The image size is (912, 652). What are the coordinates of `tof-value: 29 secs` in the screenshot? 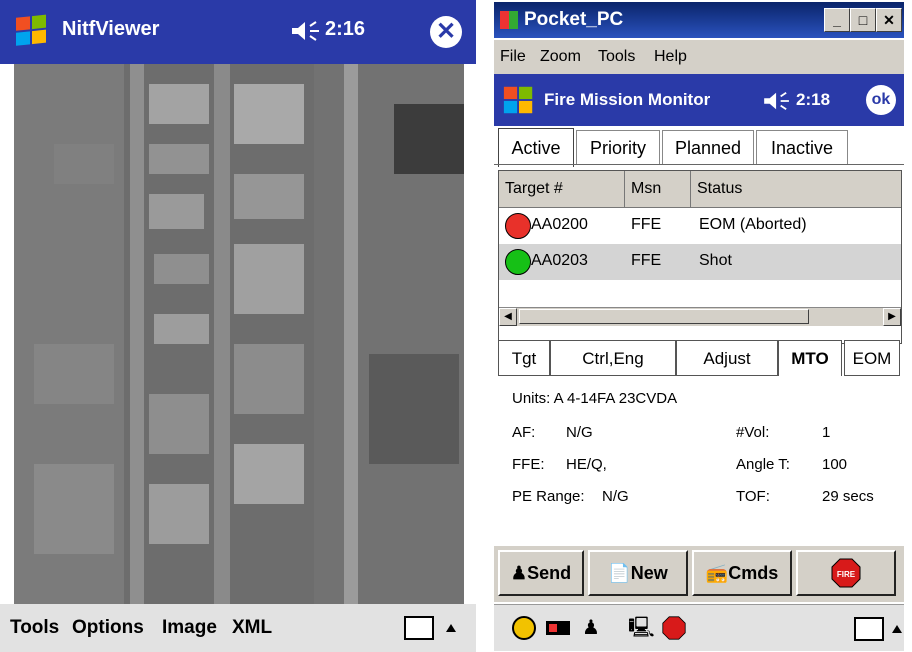 It's located at (848, 496).